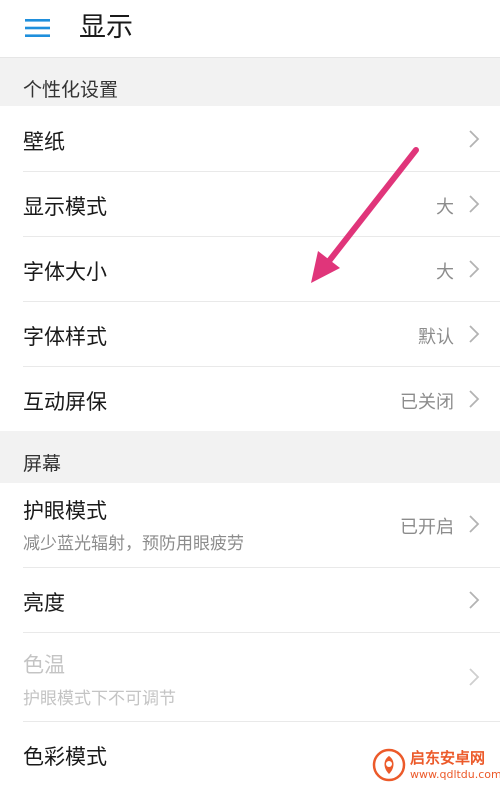  I want to click on watermark-logo-icon, so click(389, 765).